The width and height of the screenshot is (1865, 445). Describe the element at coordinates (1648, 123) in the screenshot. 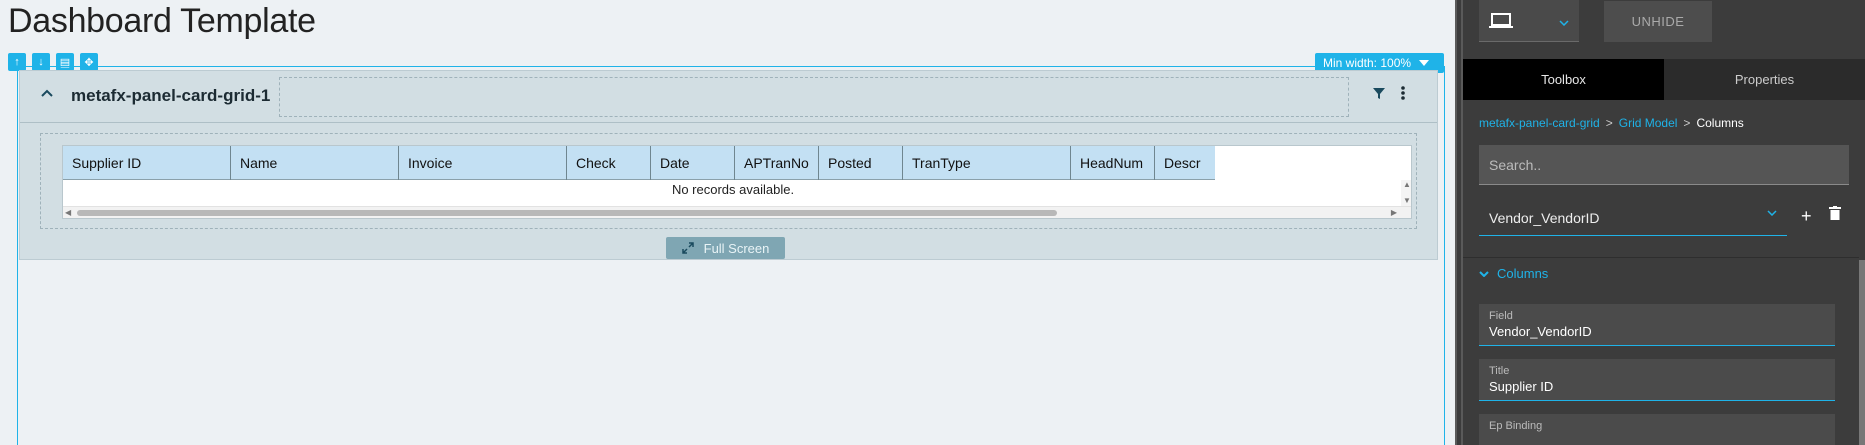

I see `breadcrumb-link: Grid Model` at that location.